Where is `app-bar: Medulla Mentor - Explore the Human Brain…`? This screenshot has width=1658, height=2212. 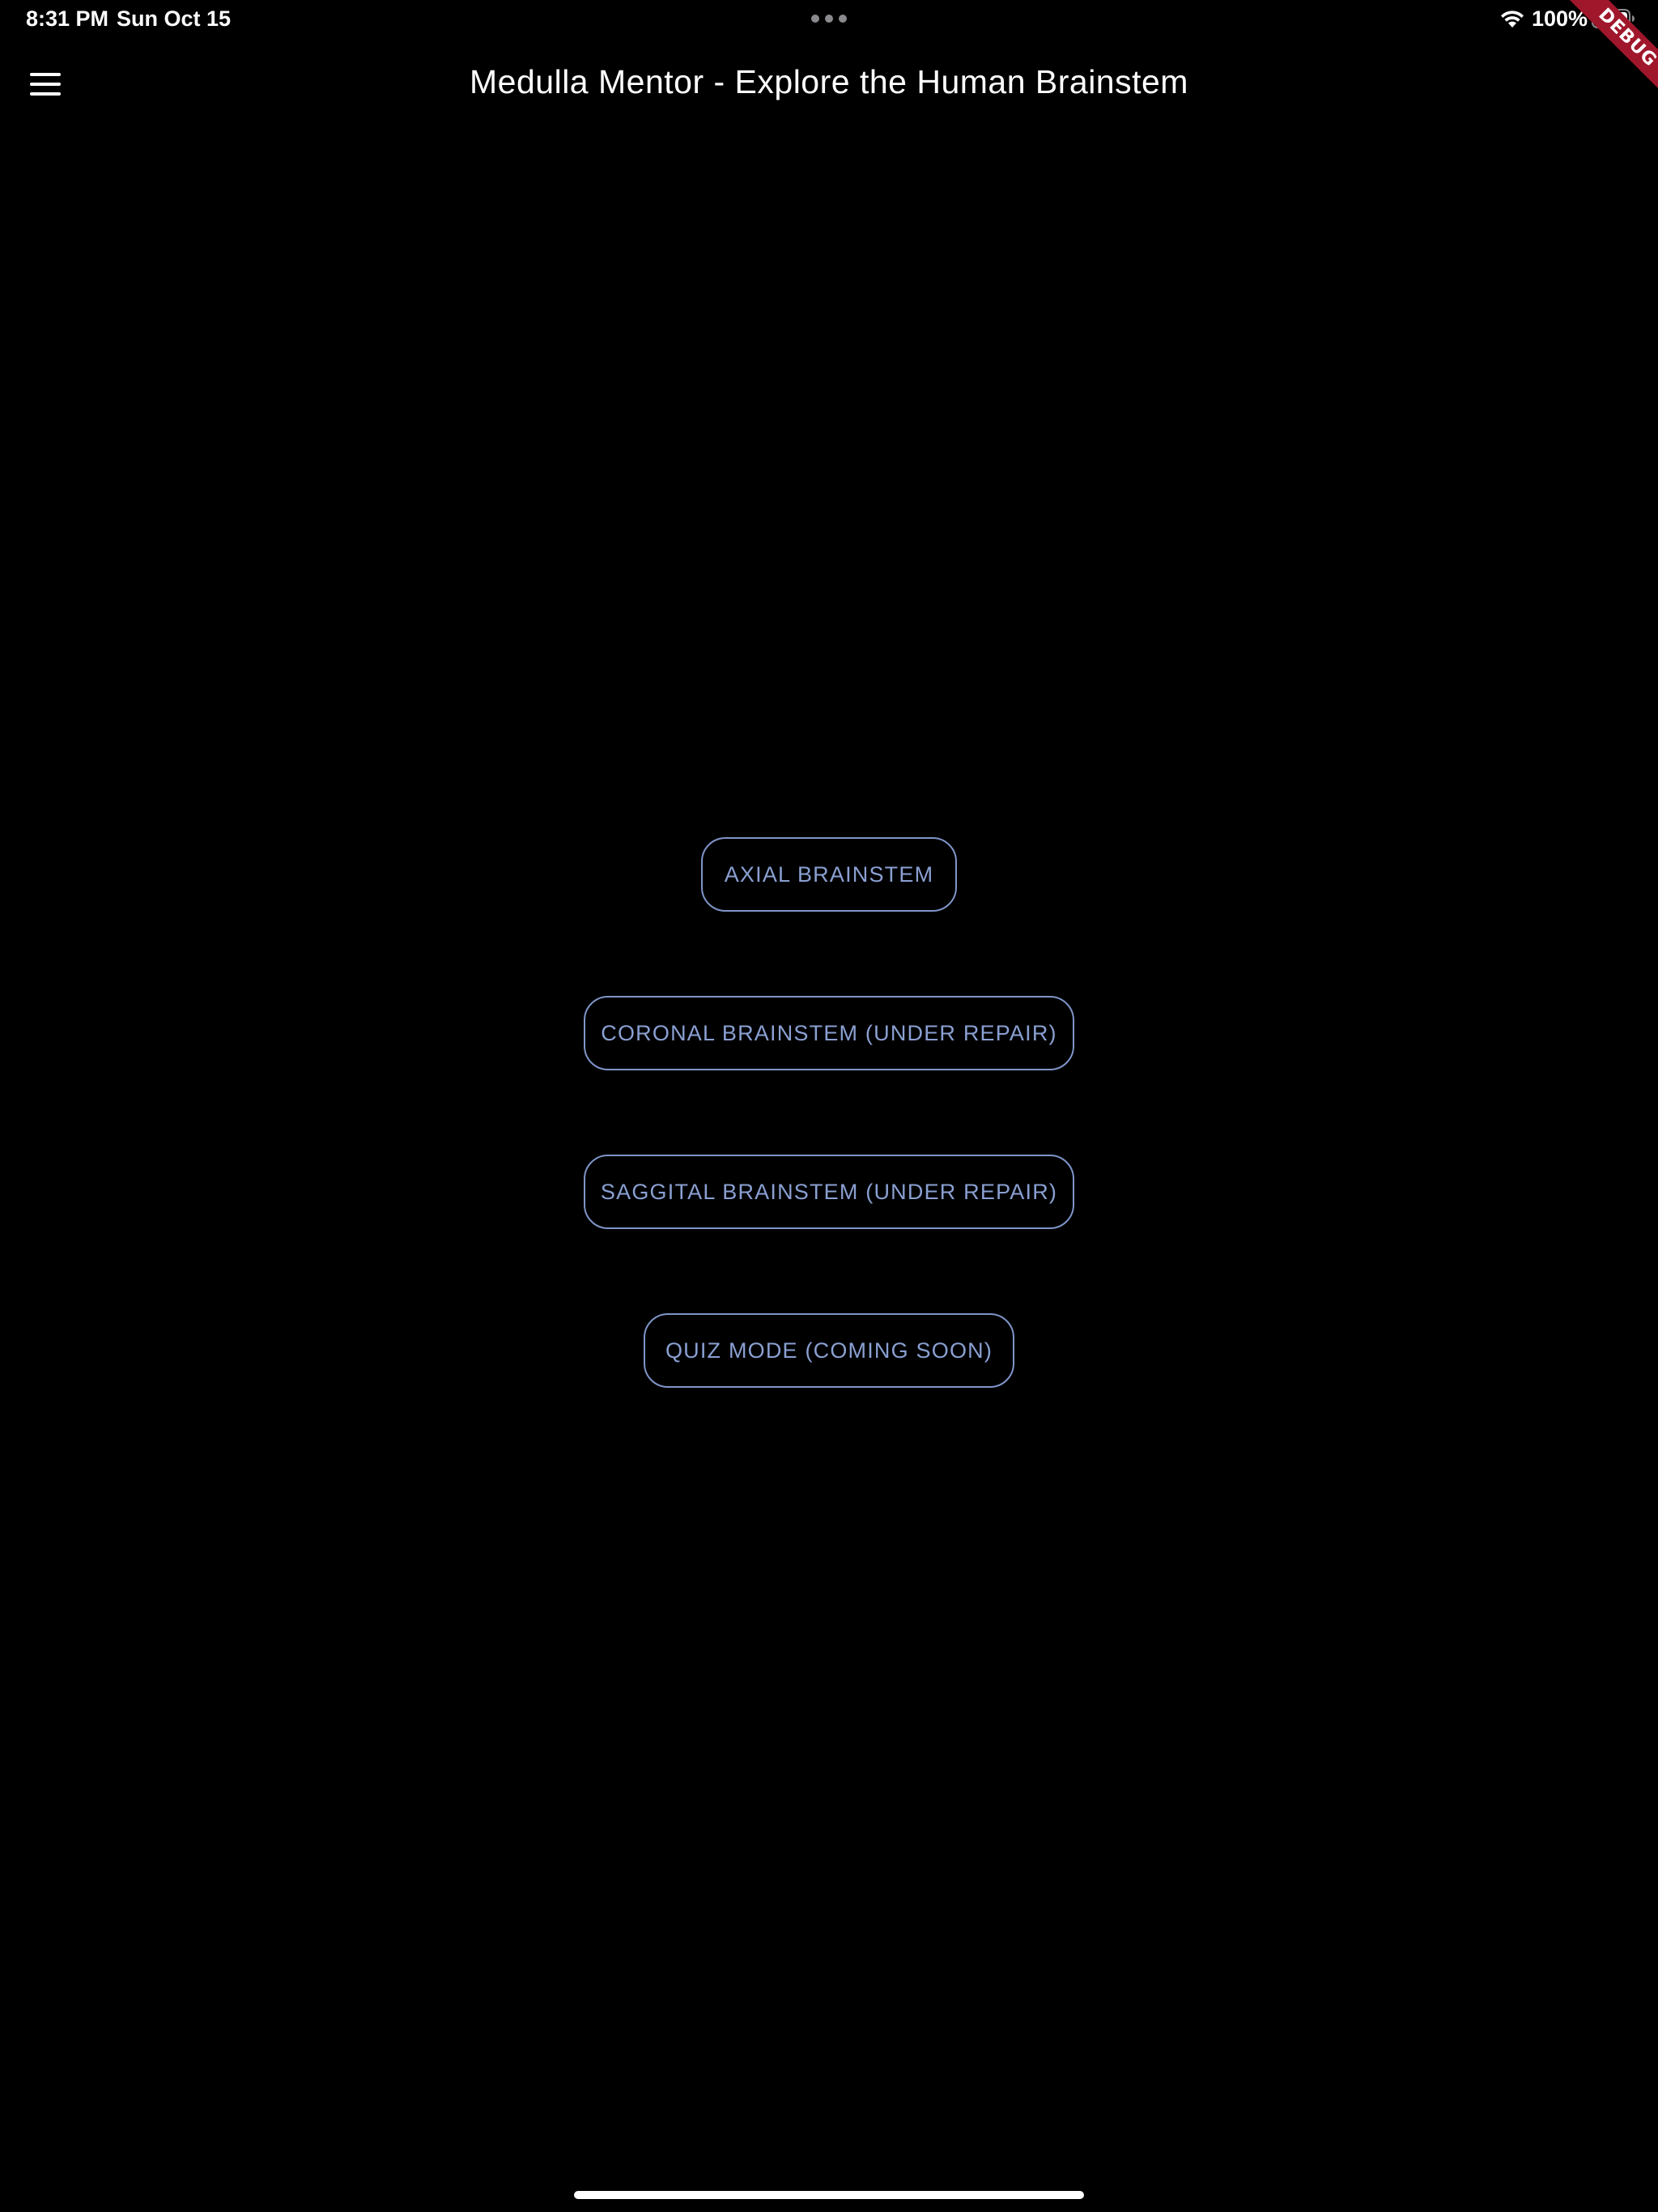
app-bar: Medulla Mentor - Explore the Human Brain… is located at coordinates (829, 84).